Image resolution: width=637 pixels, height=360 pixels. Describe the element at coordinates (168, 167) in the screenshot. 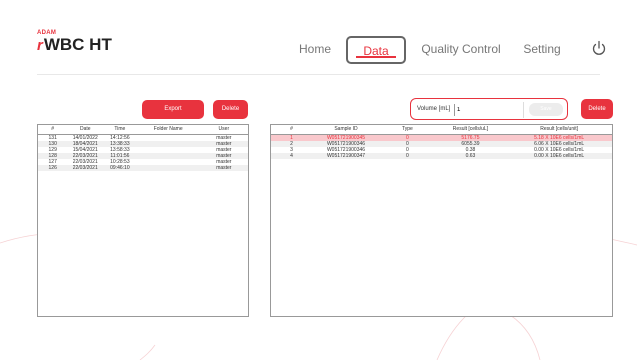

I see `folder-cell-folder-name` at that location.